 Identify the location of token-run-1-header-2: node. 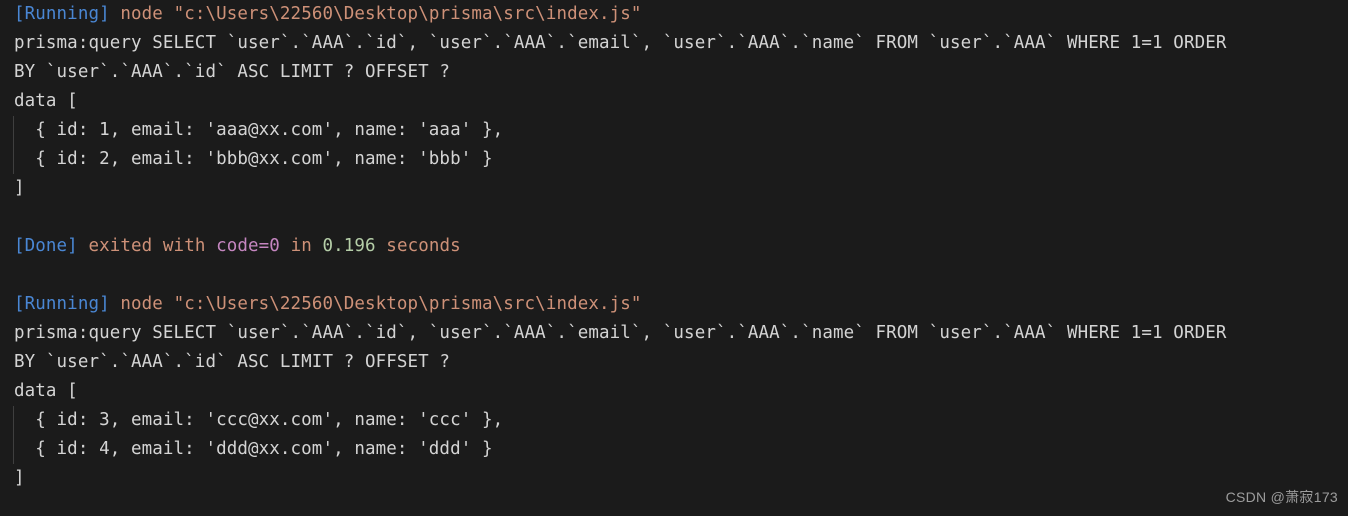
(147, 14).